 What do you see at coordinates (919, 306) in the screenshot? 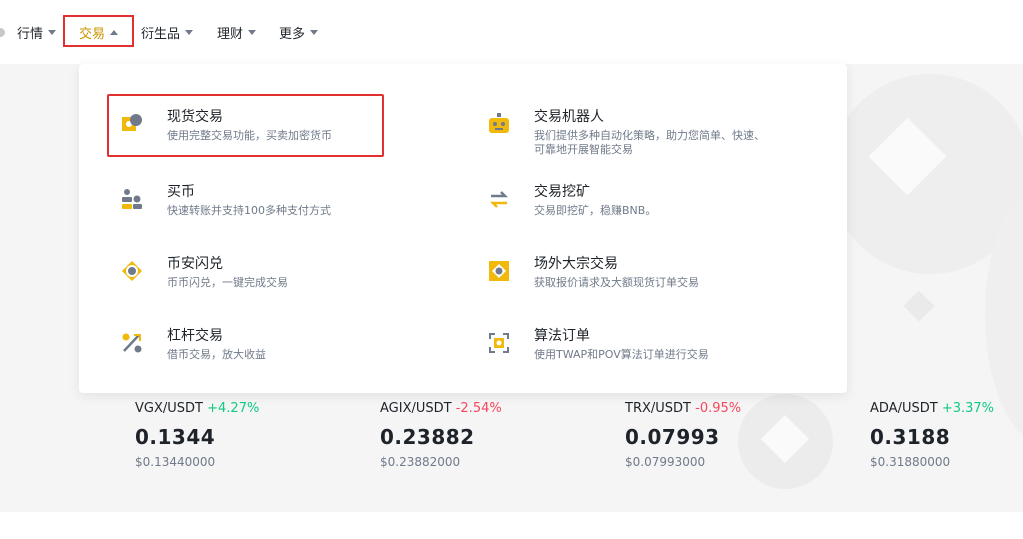
I see `decor-diamond` at bounding box center [919, 306].